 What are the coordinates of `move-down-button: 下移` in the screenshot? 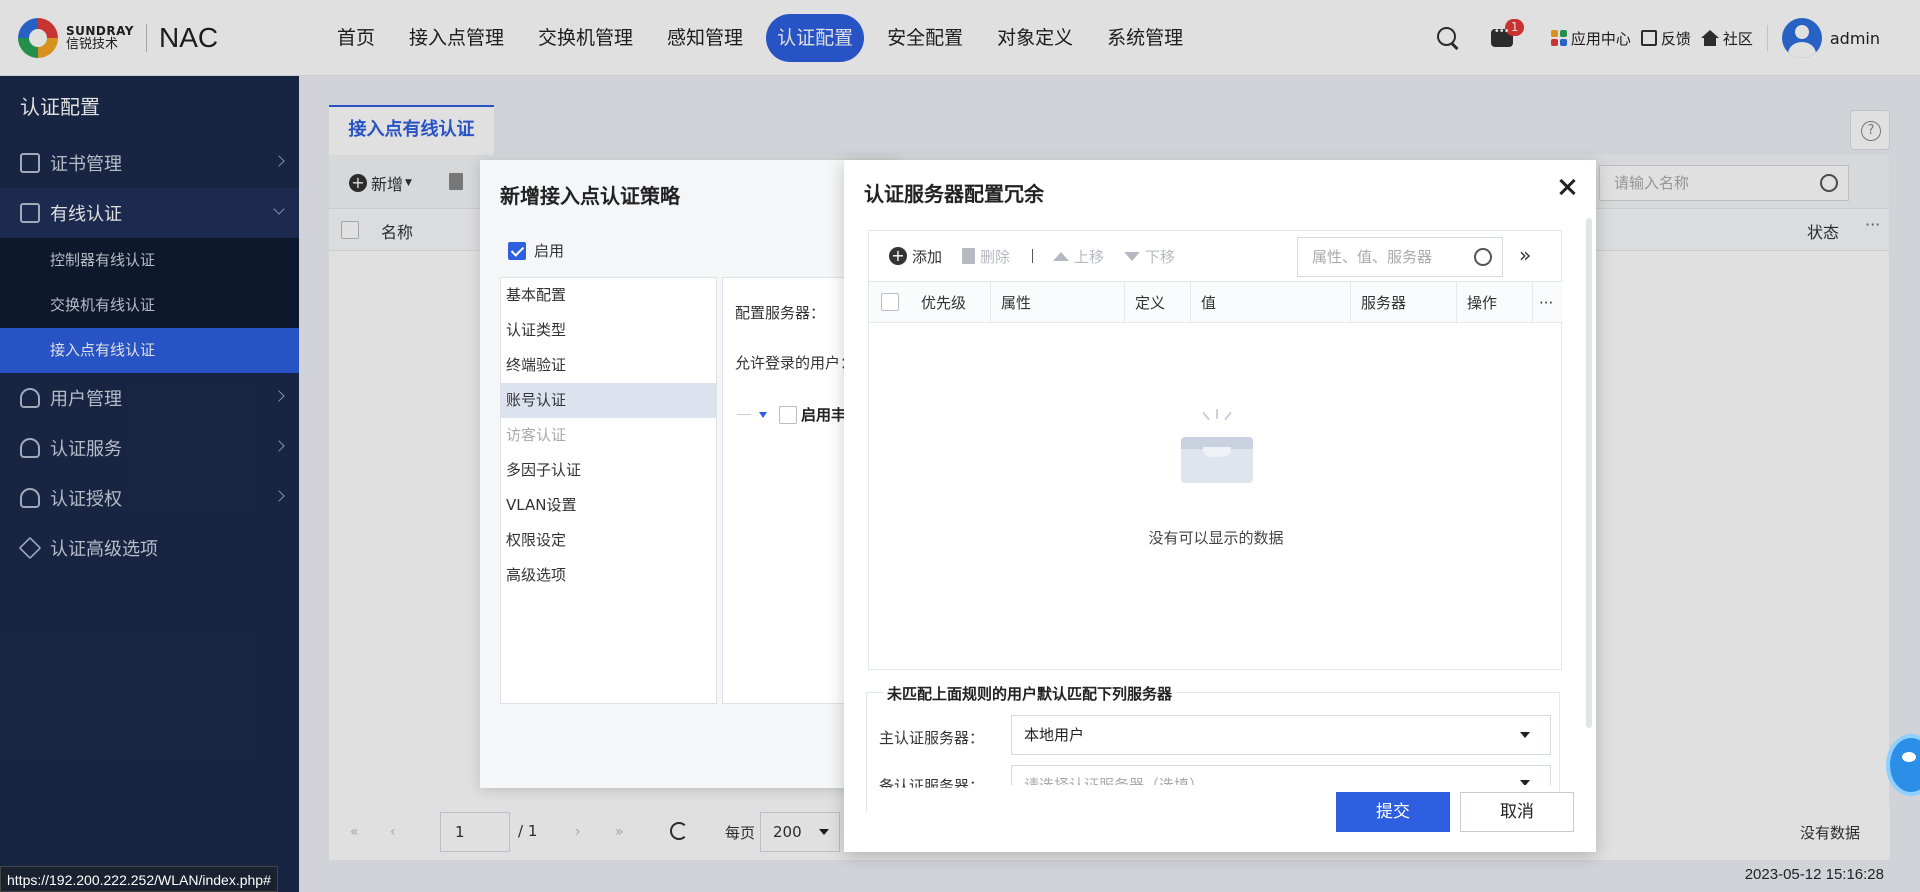 It's located at (1149, 256).